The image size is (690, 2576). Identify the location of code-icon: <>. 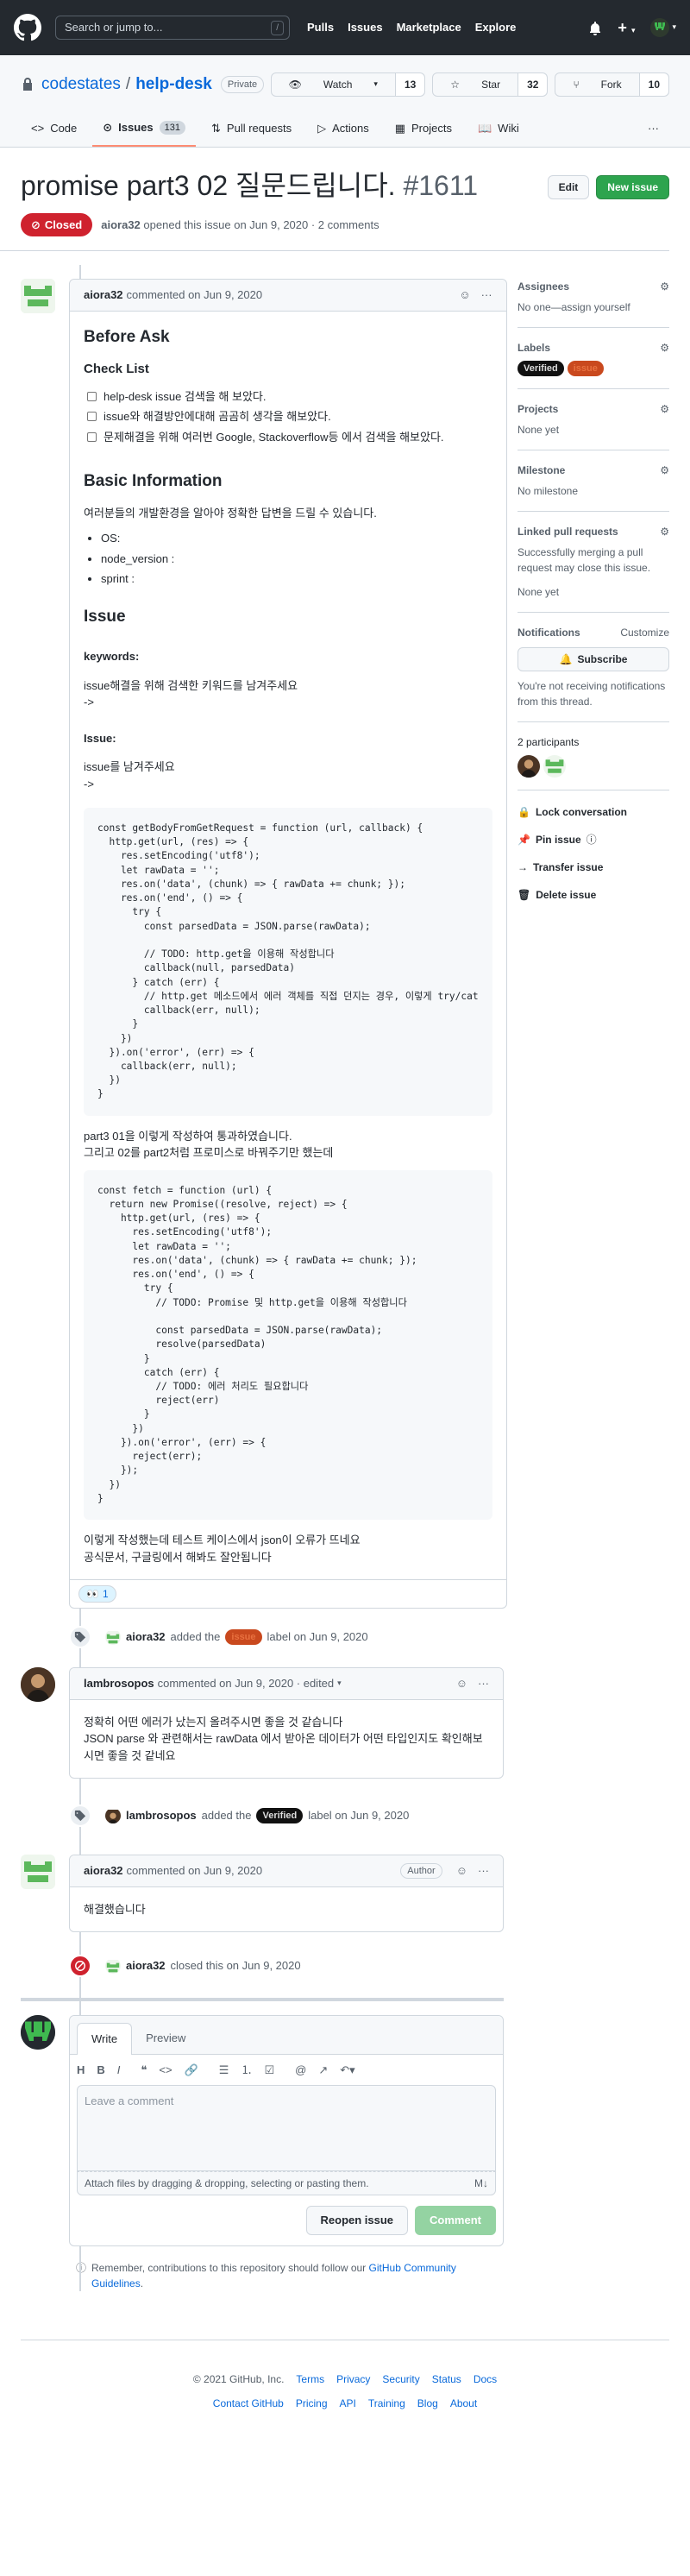
(165, 2071).